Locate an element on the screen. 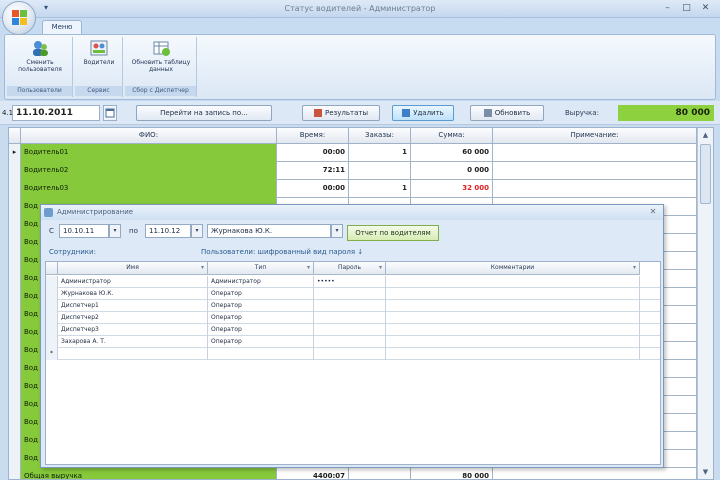 The height and width of the screenshot is (480, 720). table-row: Диспетчер3 Оператор is located at coordinates (353, 330).